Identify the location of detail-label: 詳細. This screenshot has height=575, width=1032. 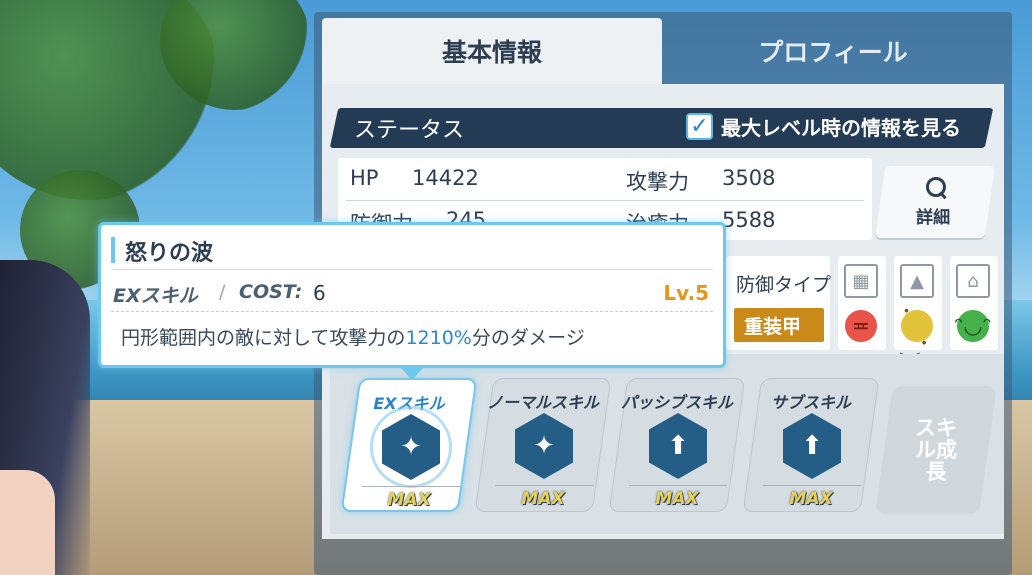
(933, 217).